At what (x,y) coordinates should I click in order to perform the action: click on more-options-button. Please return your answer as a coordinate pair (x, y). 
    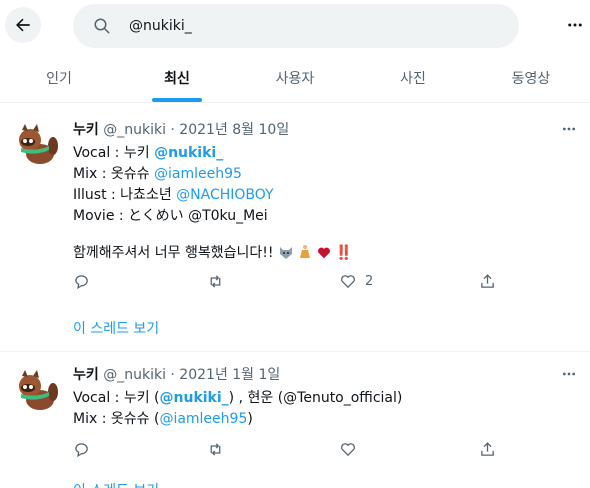
    Looking at the image, I should click on (575, 25).